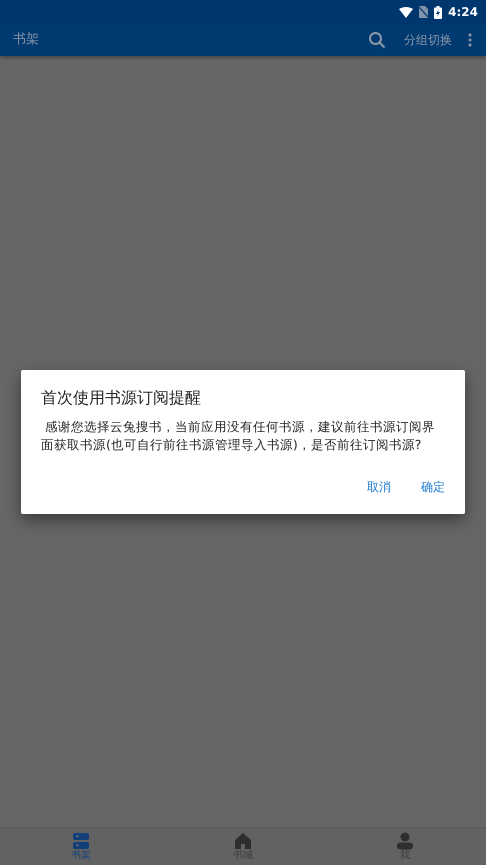 The image size is (486, 865). I want to click on dialog-title: 首次使用书源订阅提醒, so click(121, 397).